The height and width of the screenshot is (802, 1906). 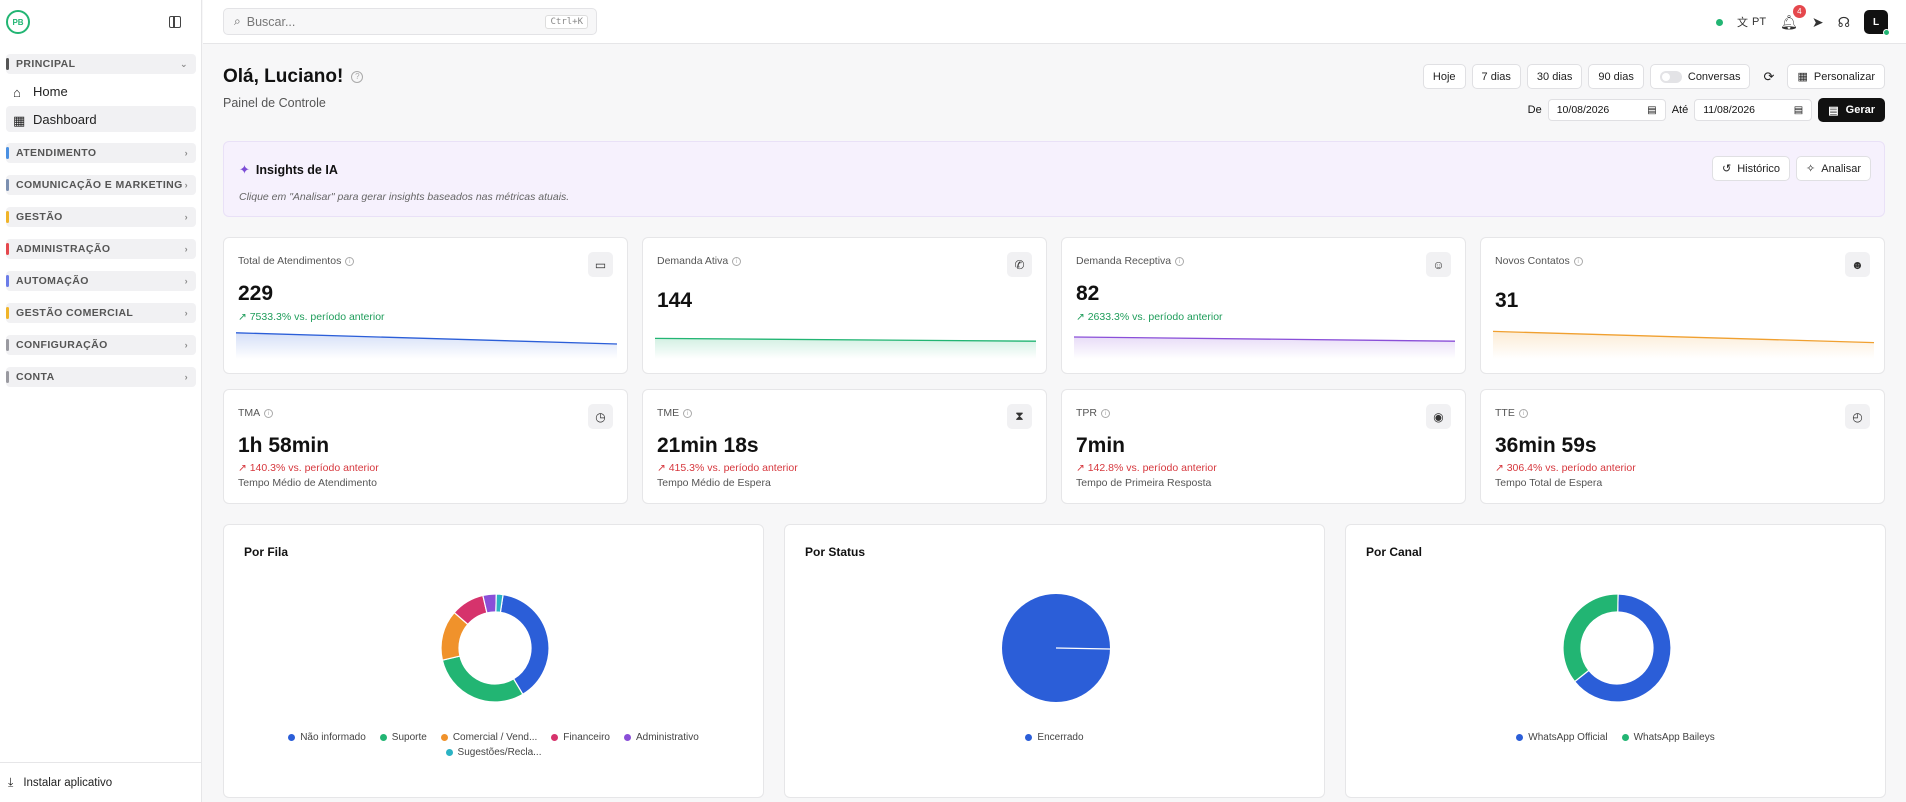 What do you see at coordinates (101, 153) in the screenshot?
I see `sidebar-section-1: ATENDIMENTO ›` at bounding box center [101, 153].